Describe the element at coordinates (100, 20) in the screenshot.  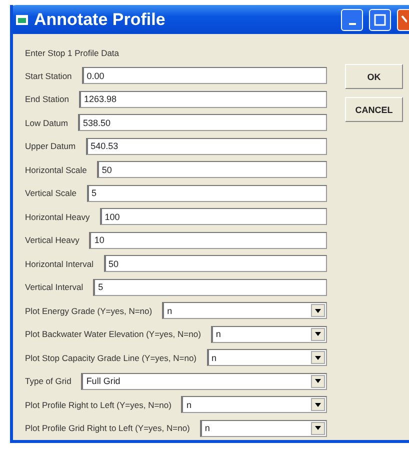
I see `window-title: Annotate Profile` at that location.